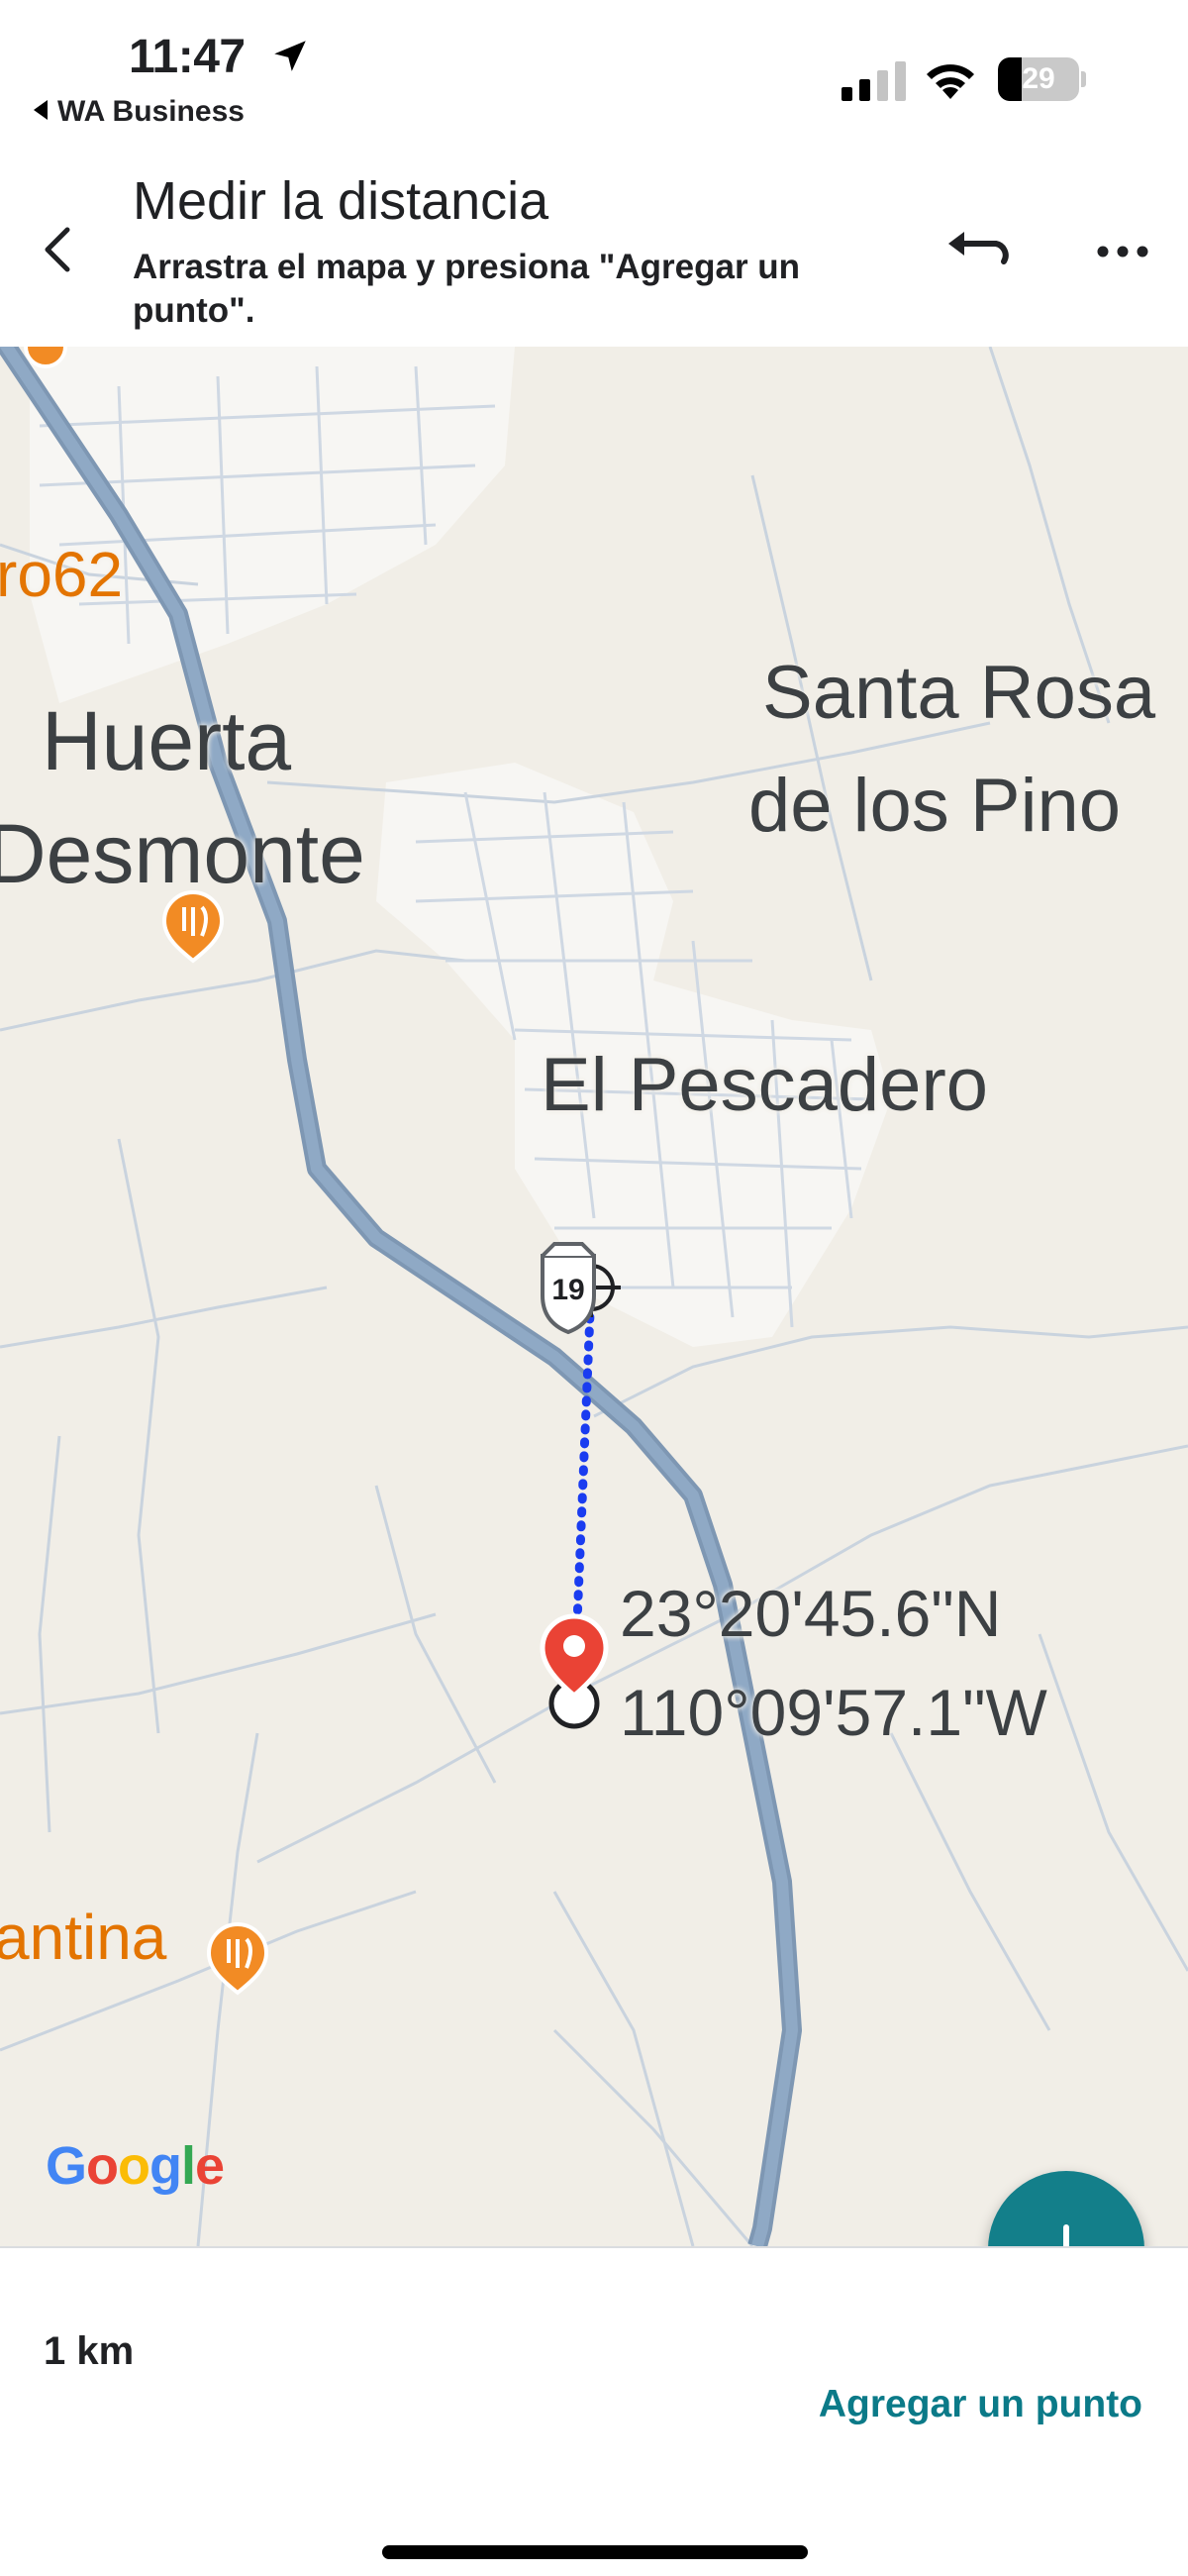 This screenshot has width=1188, height=2576. I want to click on home-indicator, so click(595, 2552).